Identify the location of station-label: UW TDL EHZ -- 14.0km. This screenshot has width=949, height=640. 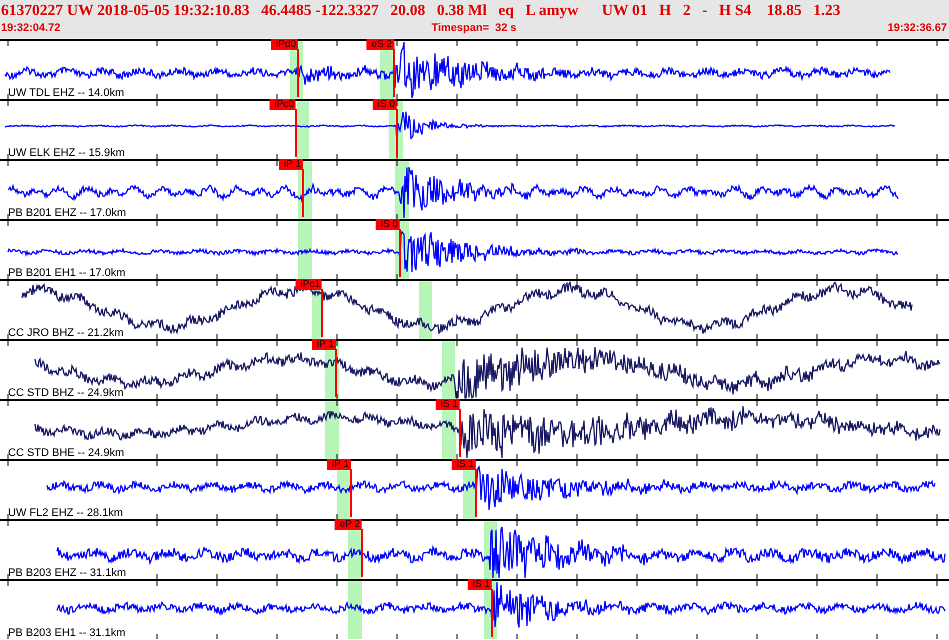
(66, 93).